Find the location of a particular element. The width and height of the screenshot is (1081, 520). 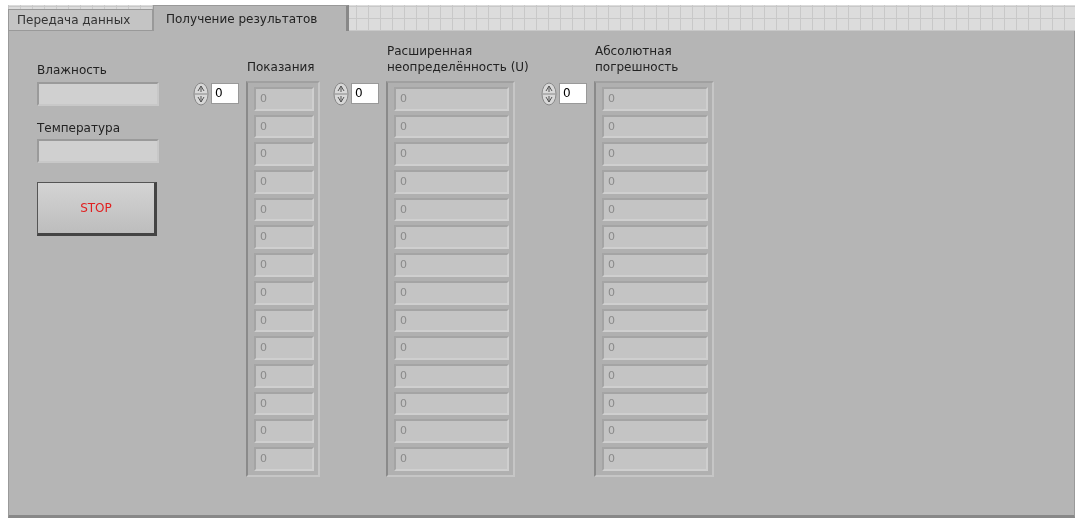

tab: Передача данных is located at coordinates (80, 20).